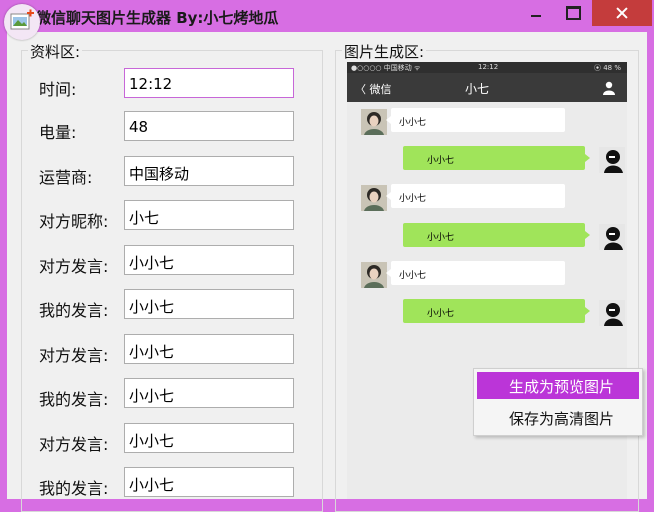  I want to click on field-label: 运营商:, so click(66, 177).